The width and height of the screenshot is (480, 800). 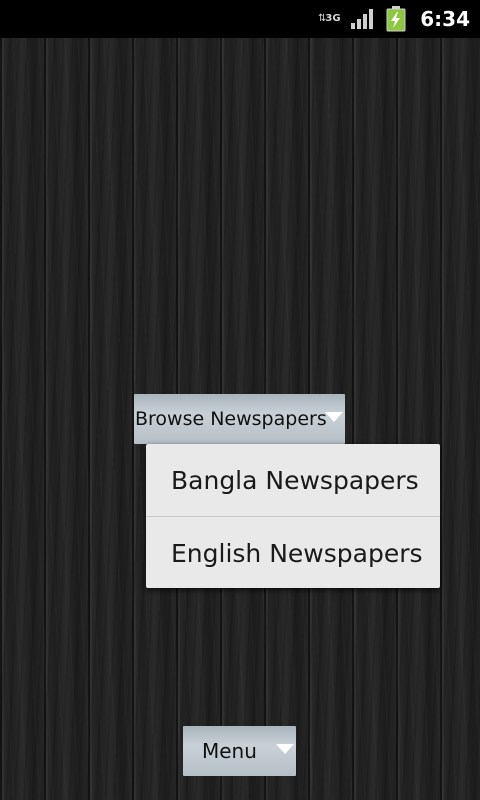 I want to click on status-clock: 6:34, so click(x=445, y=19).